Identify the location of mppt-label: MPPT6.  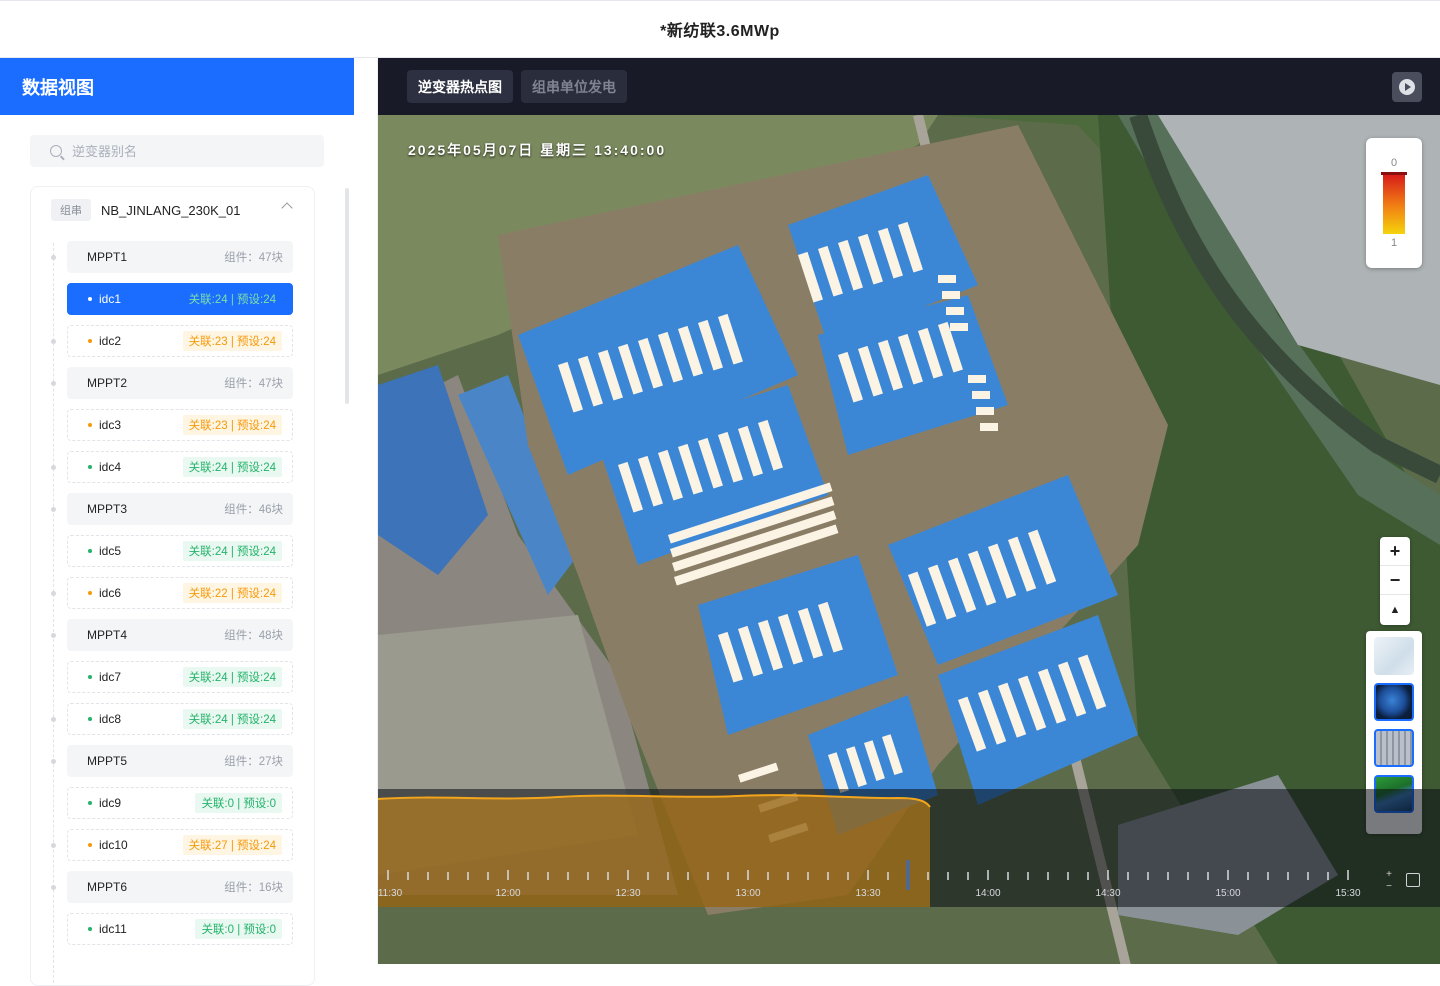
(107, 887).